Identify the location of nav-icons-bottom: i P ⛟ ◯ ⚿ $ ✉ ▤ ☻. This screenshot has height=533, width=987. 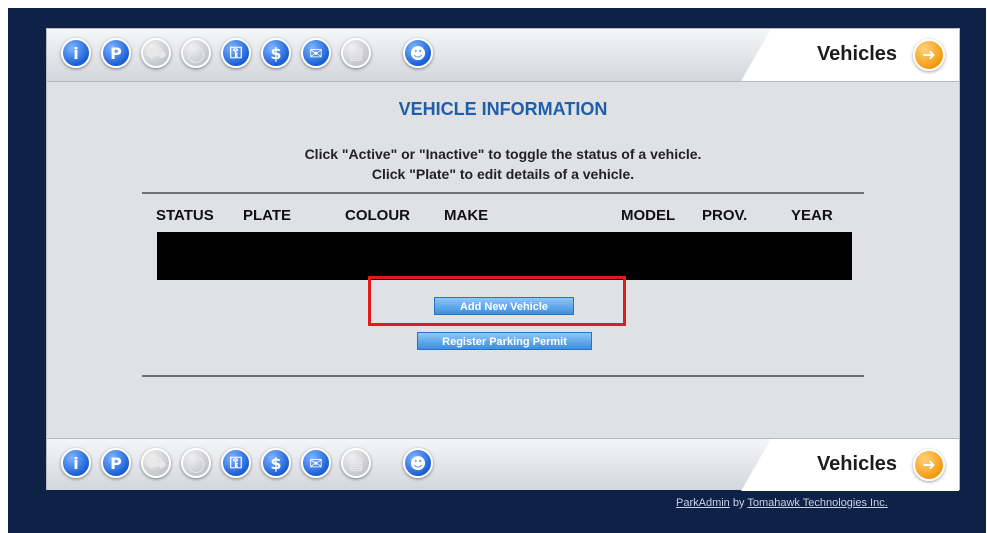
(247, 463).